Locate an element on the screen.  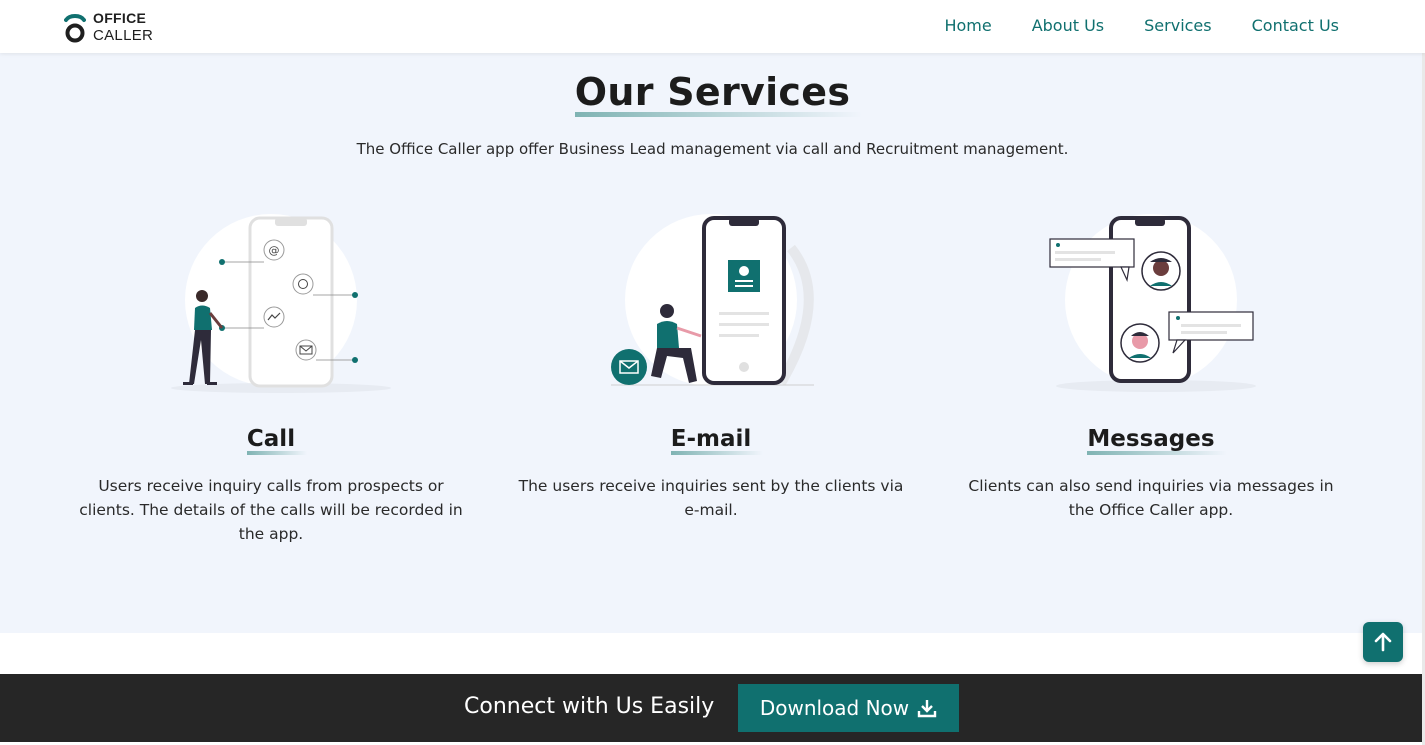
logo-line-1: OFFICE is located at coordinates (120, 18).